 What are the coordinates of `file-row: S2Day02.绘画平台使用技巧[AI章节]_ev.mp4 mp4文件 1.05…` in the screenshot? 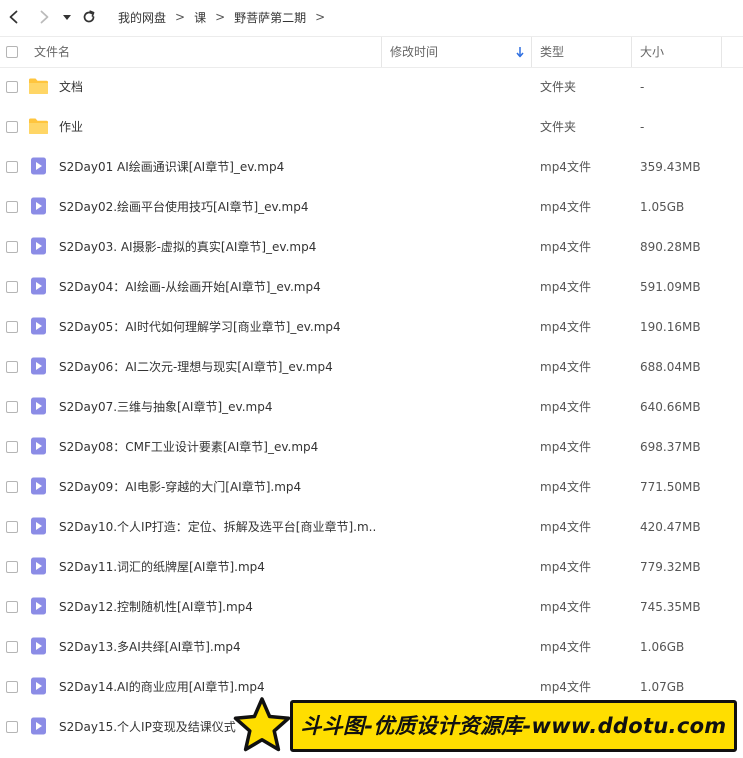 It's located at (371, 207).